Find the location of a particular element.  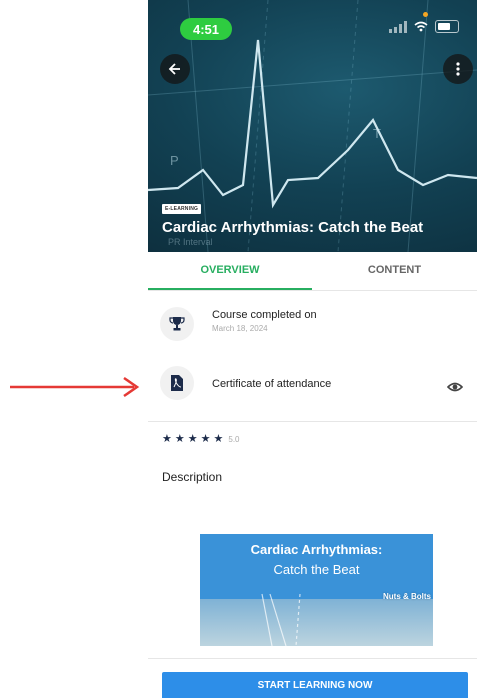

description-heading: Description is located at coordinates (192, 477).